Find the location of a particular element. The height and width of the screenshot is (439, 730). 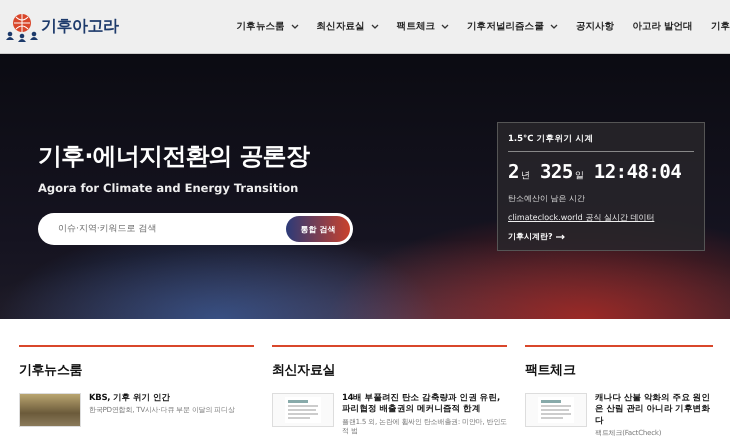

globe-people-logo-icon is located at coordinates (22, 27).